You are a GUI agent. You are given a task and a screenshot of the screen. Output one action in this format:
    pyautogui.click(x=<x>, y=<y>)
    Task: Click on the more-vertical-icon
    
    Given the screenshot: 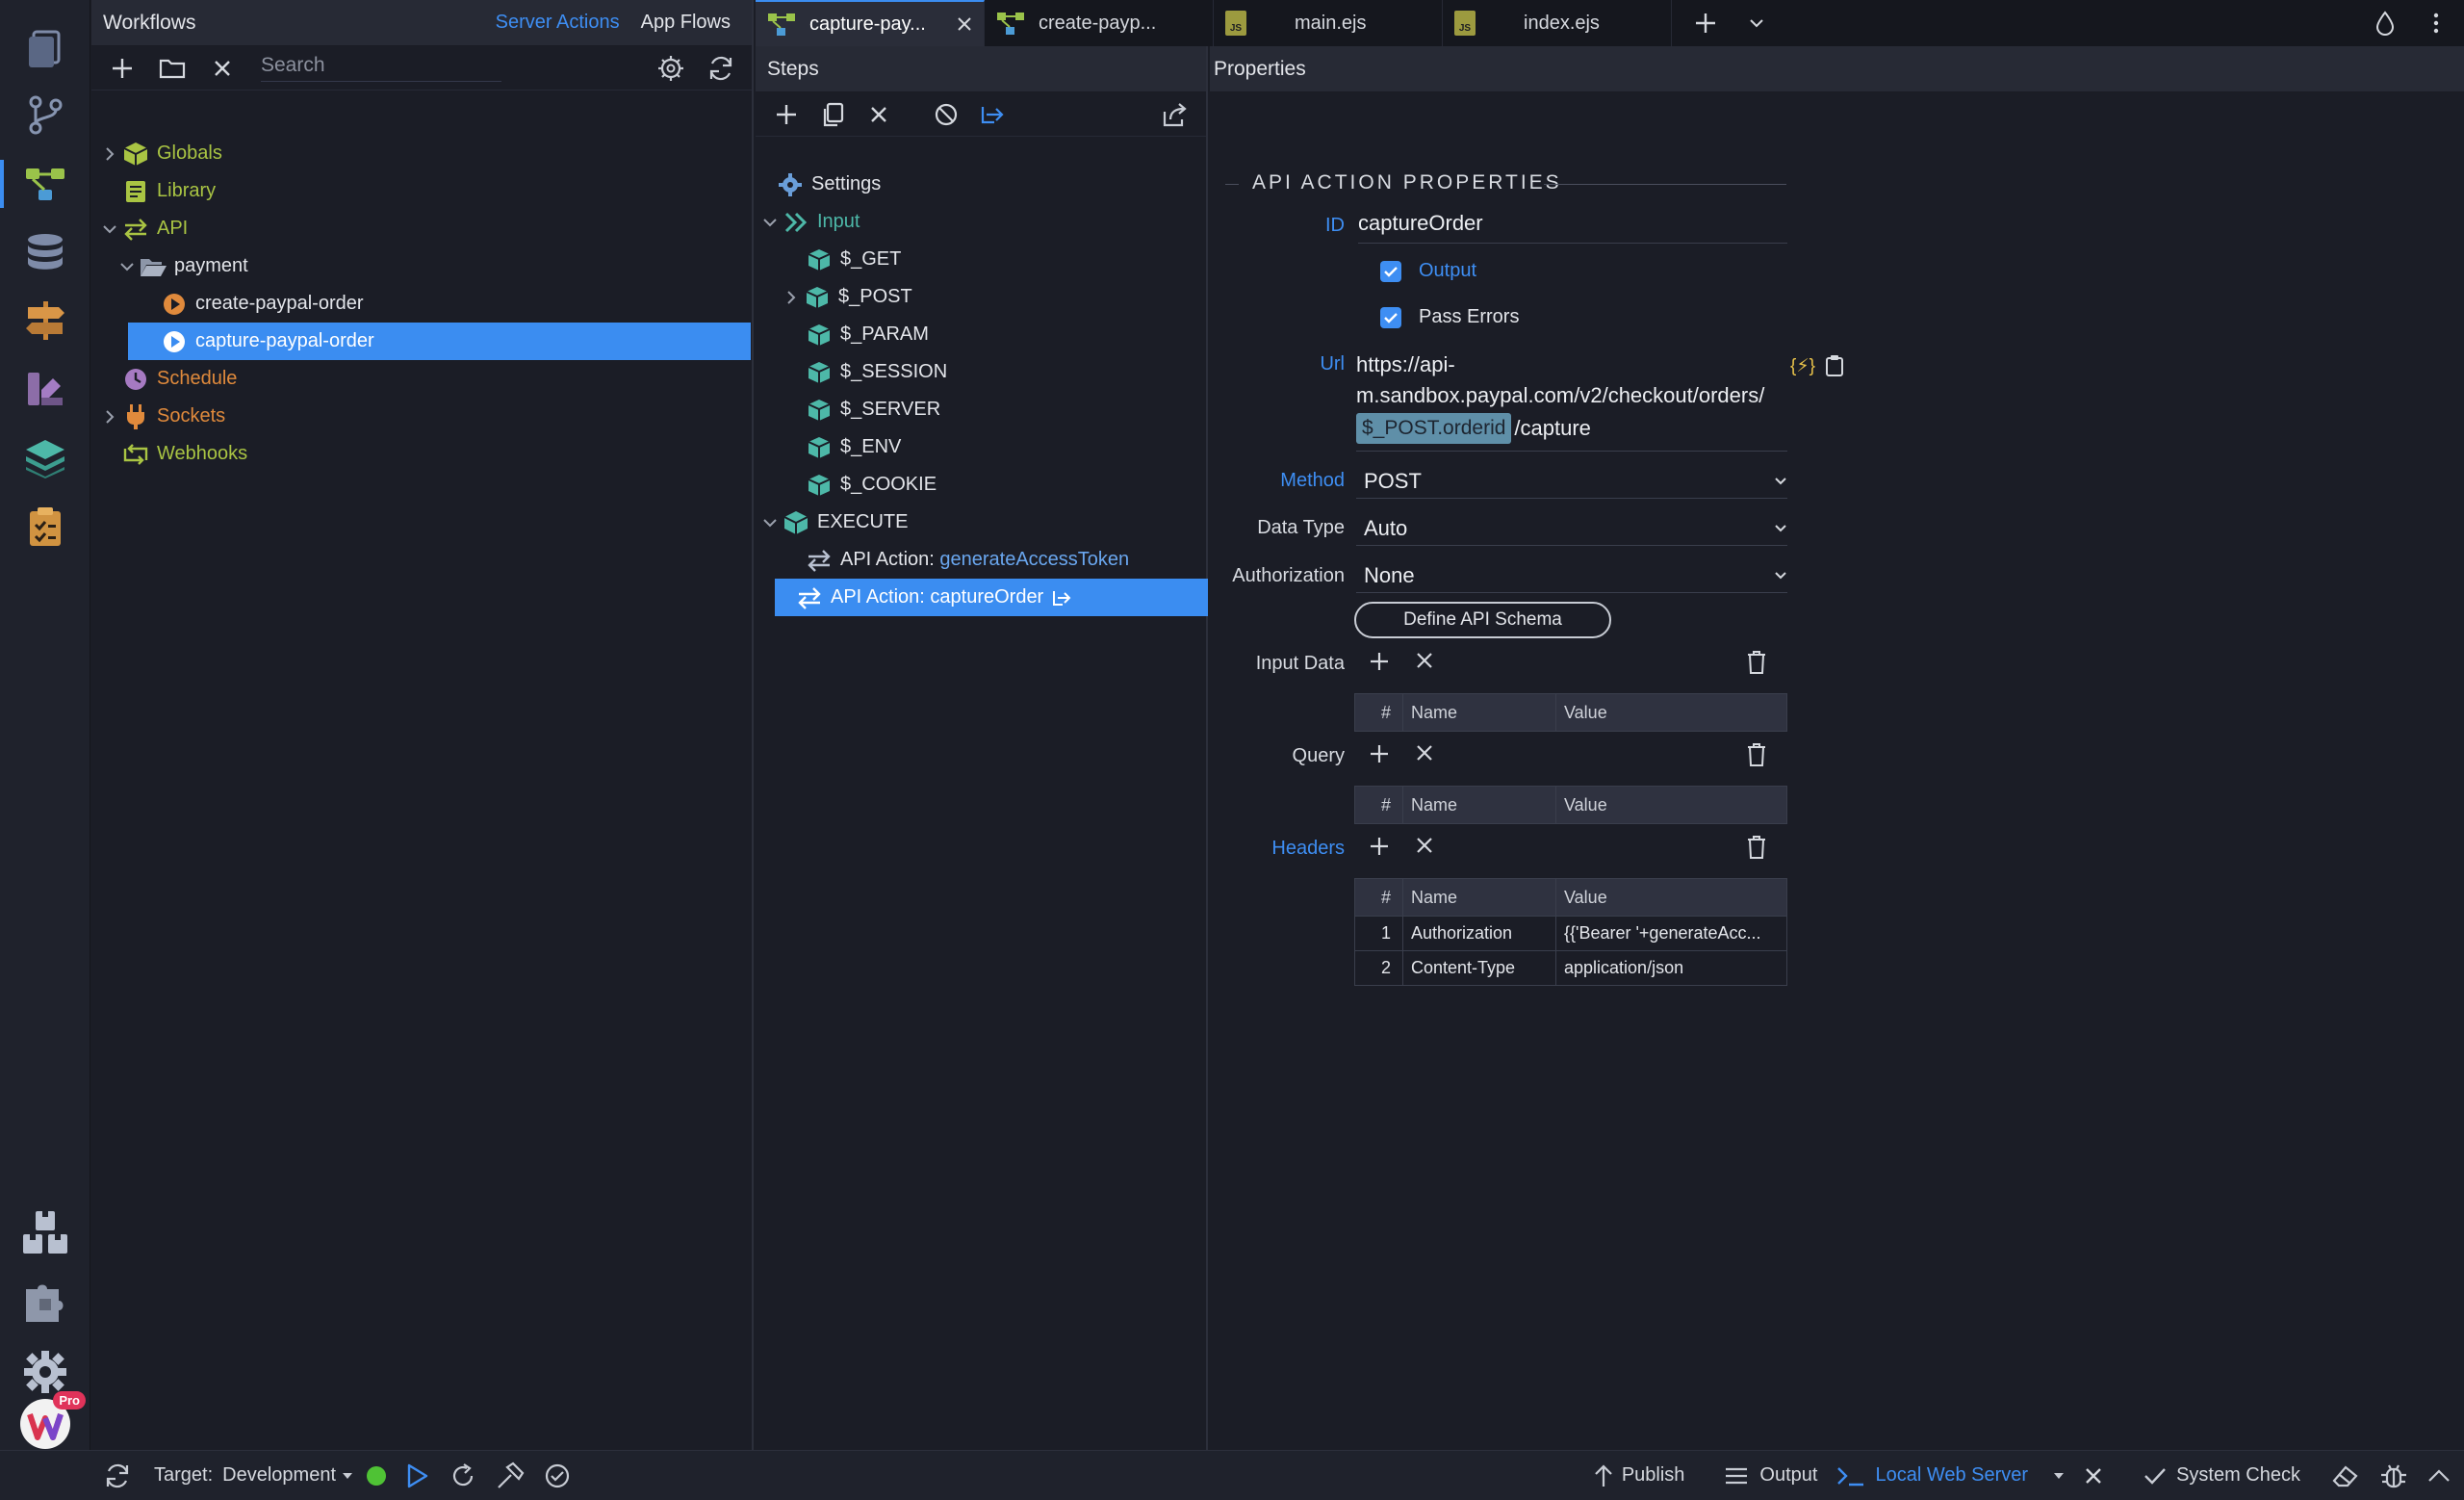 What is the action you would take?
    pyautogui.click(x=2436, y=23)
    